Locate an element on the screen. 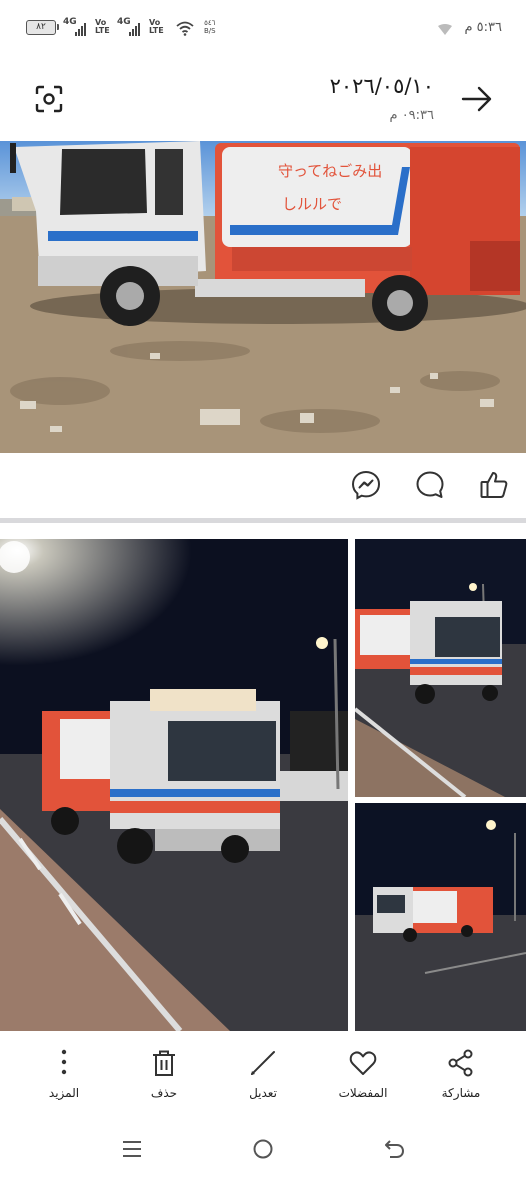 This screenshot has height=1178, width=526. volte-2: Vo LTE is located at coordinates (156, 26).